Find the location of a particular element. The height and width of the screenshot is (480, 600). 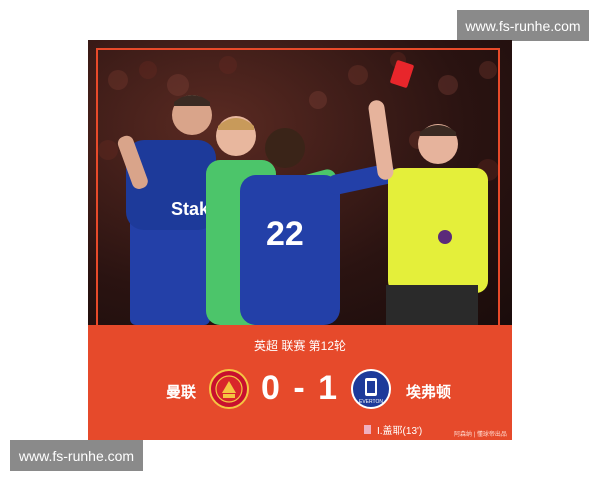

everton-player-22: 22 is located at coordinates (318, 226).